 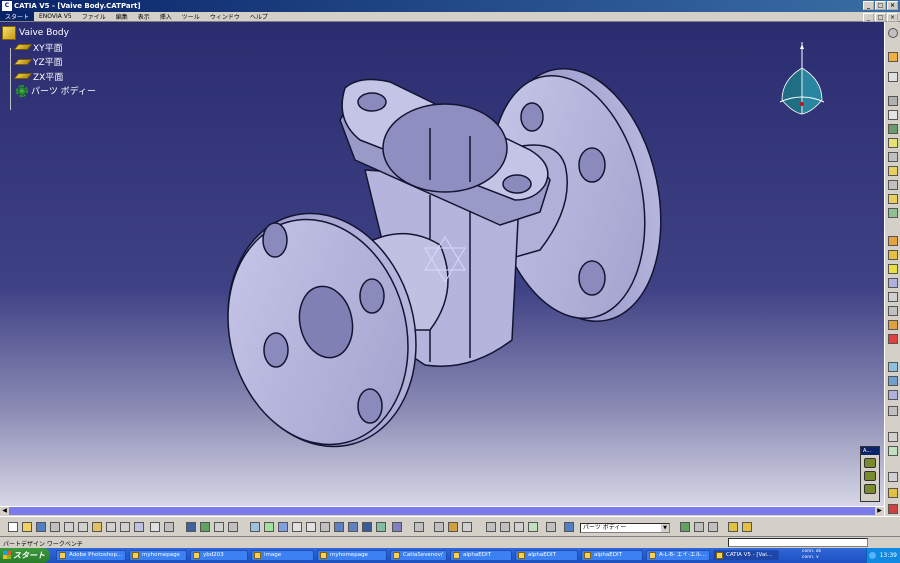 I want to click on taskbar-item: image, so click(x=282, y=555).